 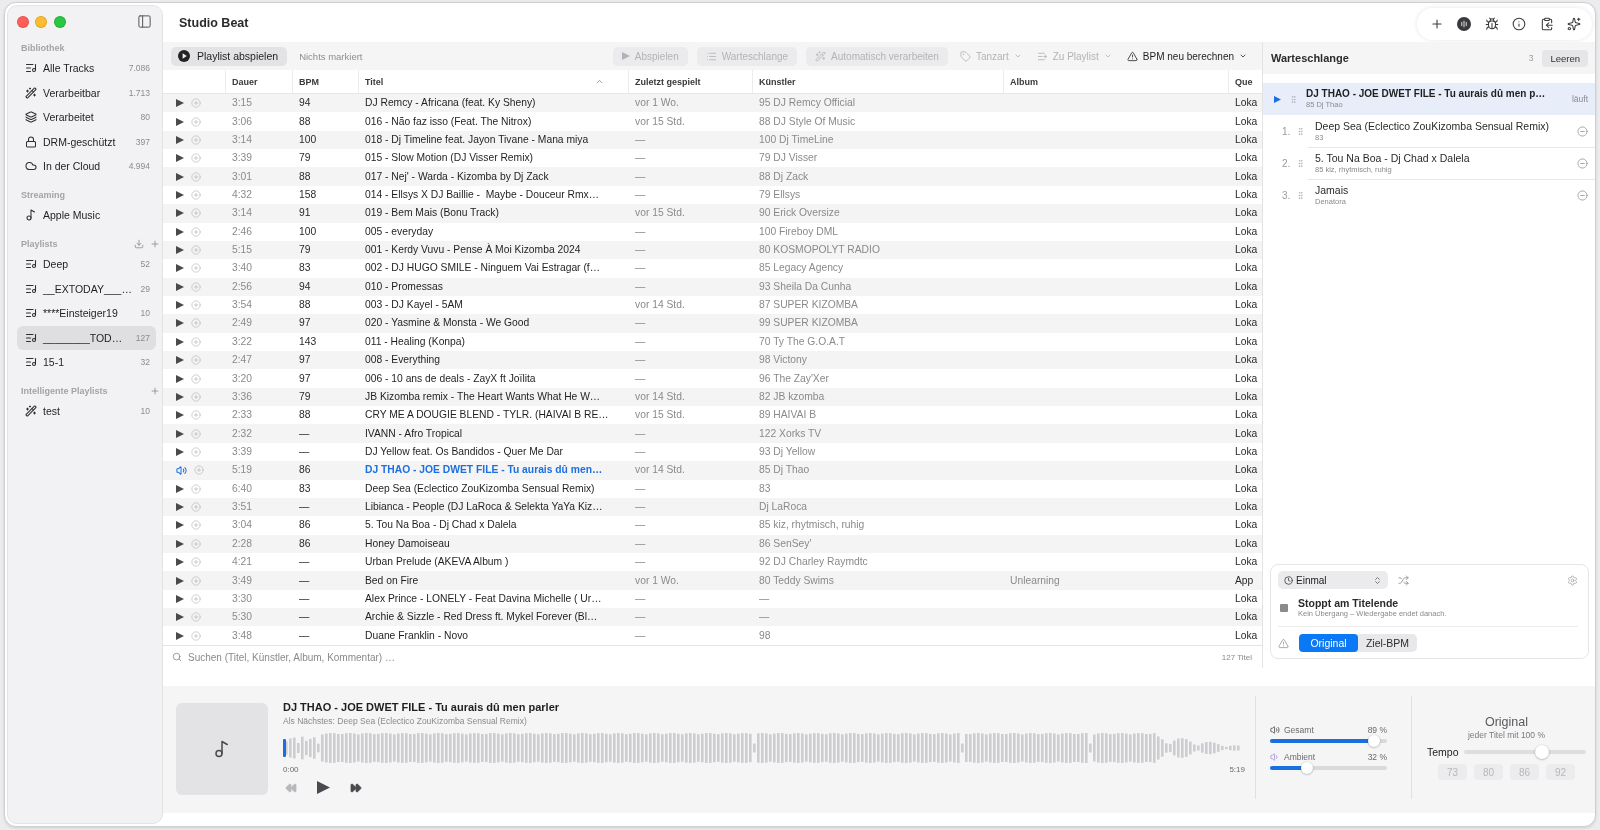 What do you see at coordinates (284, 748) in the screenshot?
I see `playhead` at bounding box center [284, 748].